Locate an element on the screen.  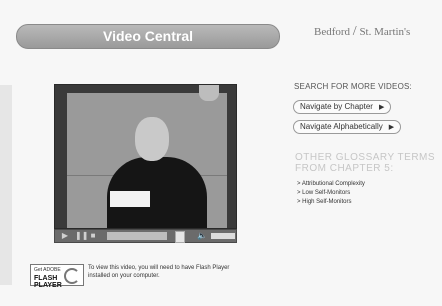
video-controls: ▶ ❚❚ ■ 🔈 is located at coordinates (145, 236).